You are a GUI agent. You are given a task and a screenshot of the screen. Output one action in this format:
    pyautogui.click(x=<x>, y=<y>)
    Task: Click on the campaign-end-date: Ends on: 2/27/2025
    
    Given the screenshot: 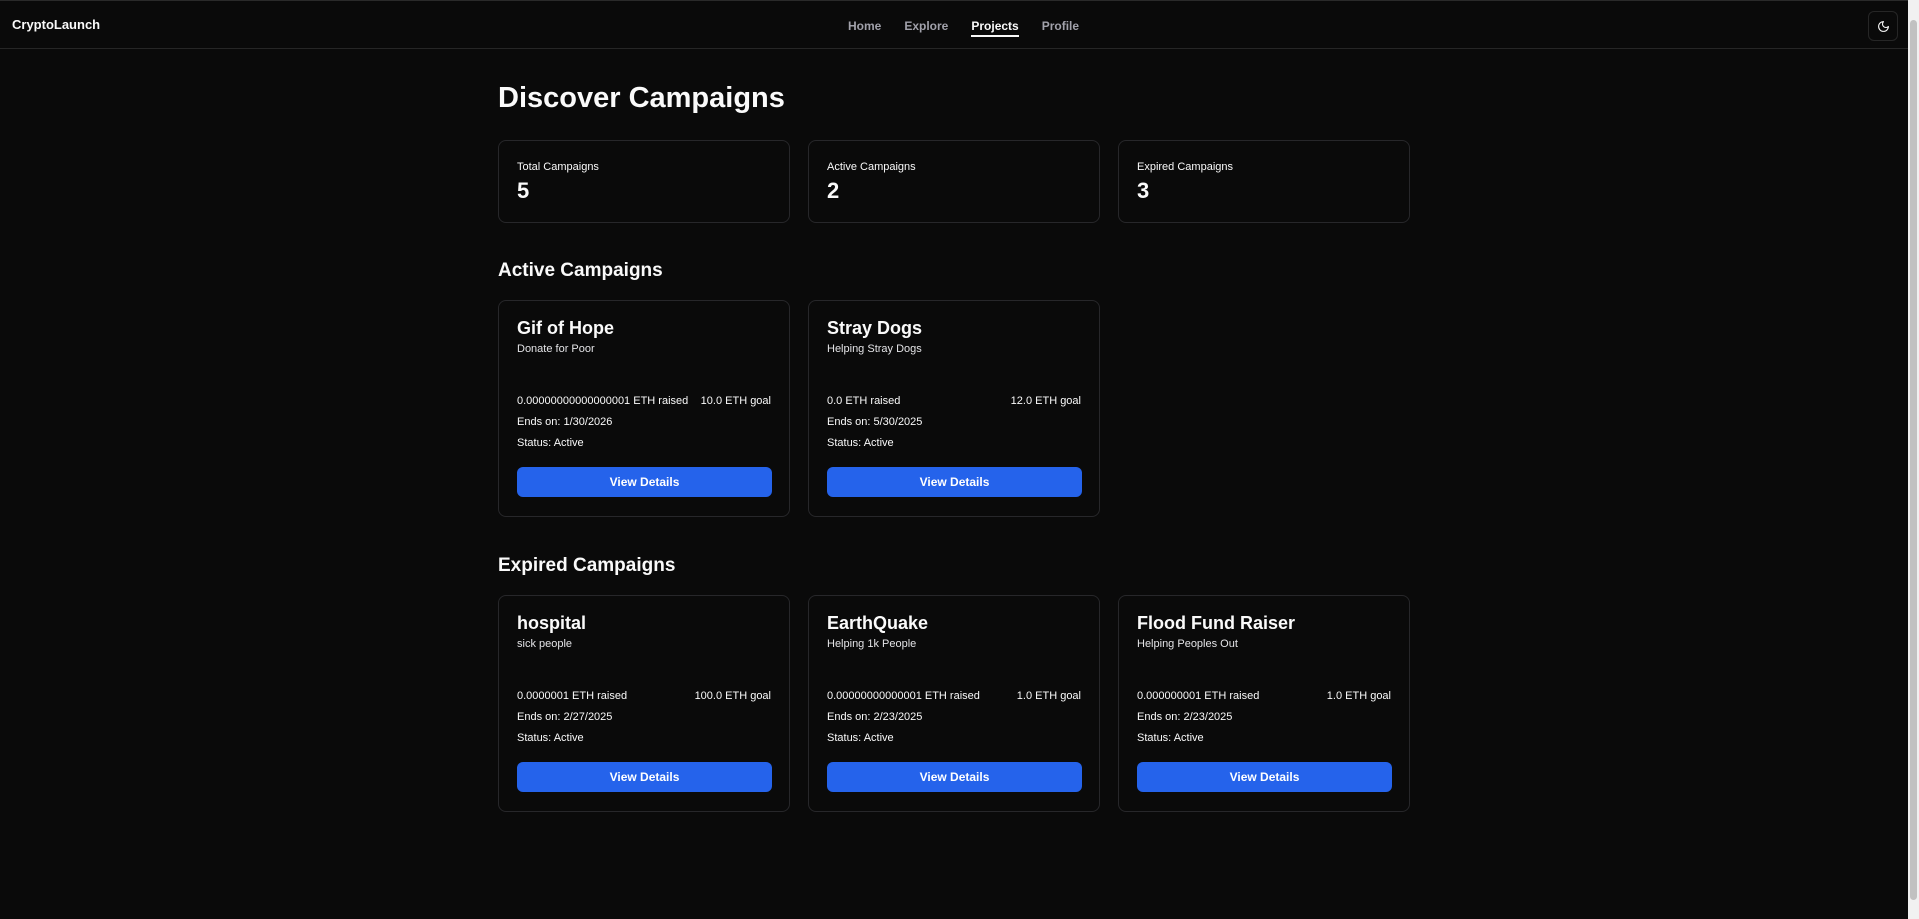 What is the action you would take?
    pyautogui.click(x=565, y=717)
    